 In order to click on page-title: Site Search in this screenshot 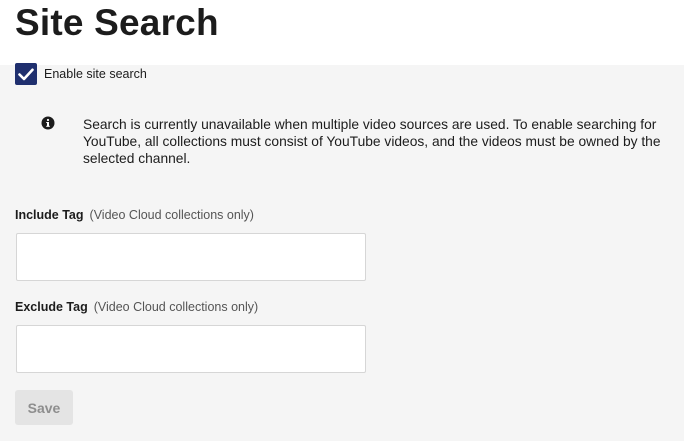, I will do `click(117, 22)`.